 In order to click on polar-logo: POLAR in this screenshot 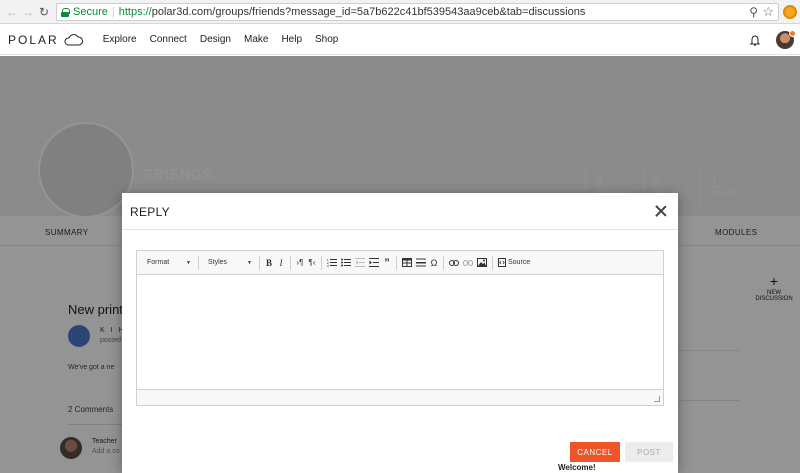, I will do `click(45, 40)`.